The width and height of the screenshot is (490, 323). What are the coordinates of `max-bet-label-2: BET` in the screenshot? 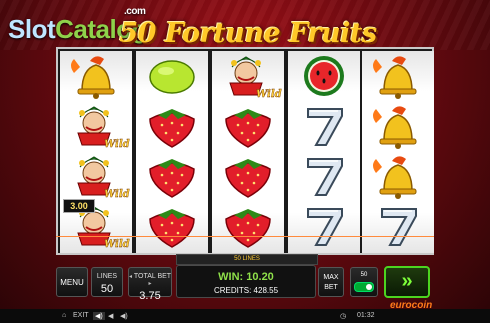 It's located at (331, 287).